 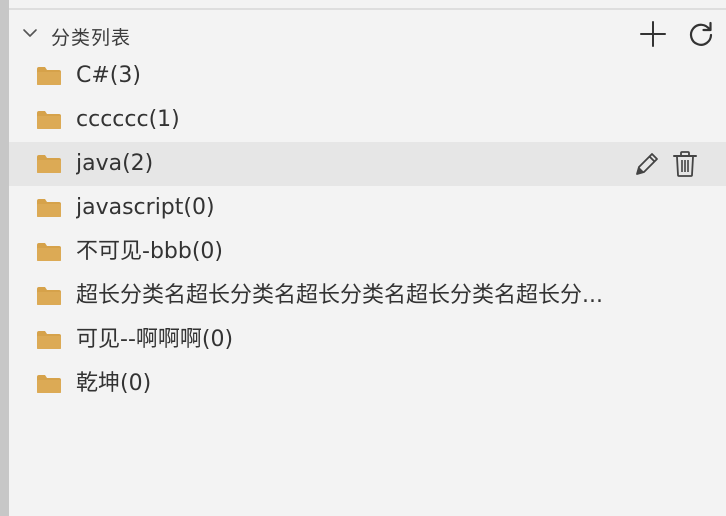 I want to click on trash-icon, so click(x=685, y=164).